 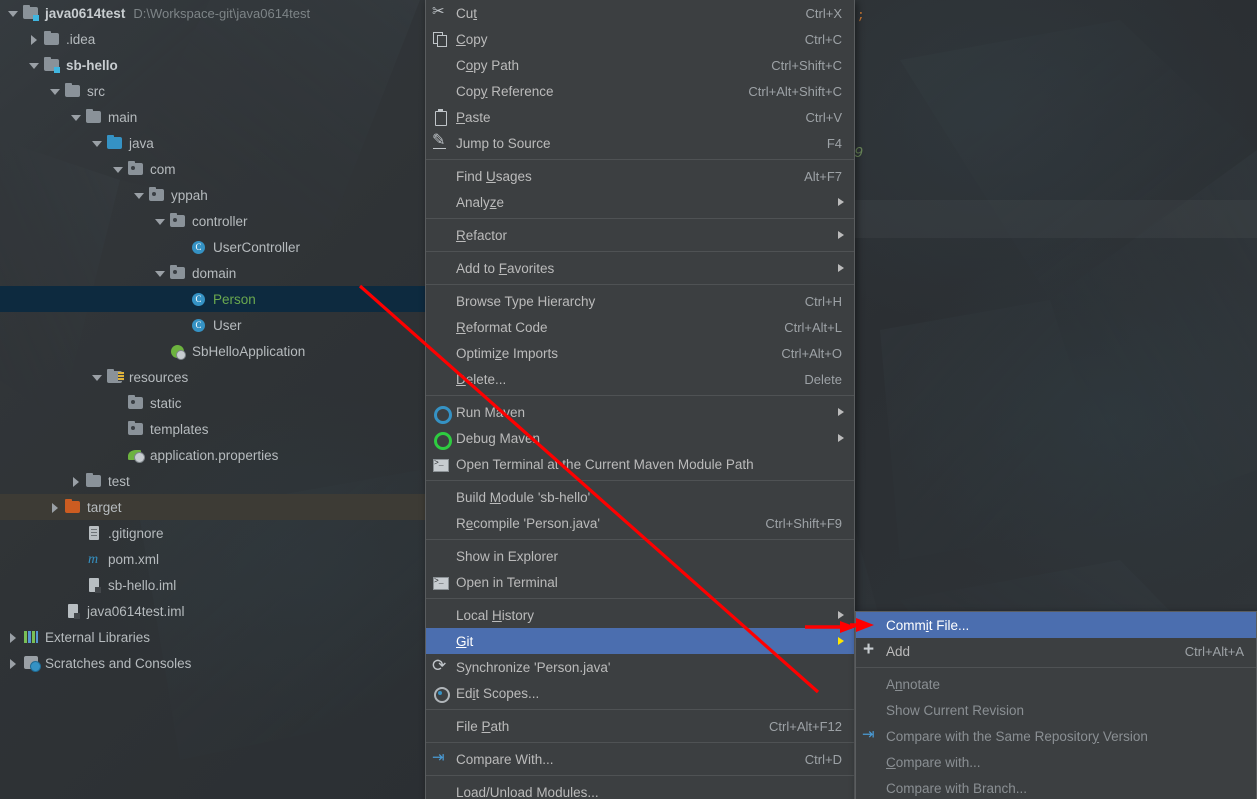 What do you see at coordinates (178, 220) in the screenshot?
I see `package-icon` at bounding box center [178, 220].